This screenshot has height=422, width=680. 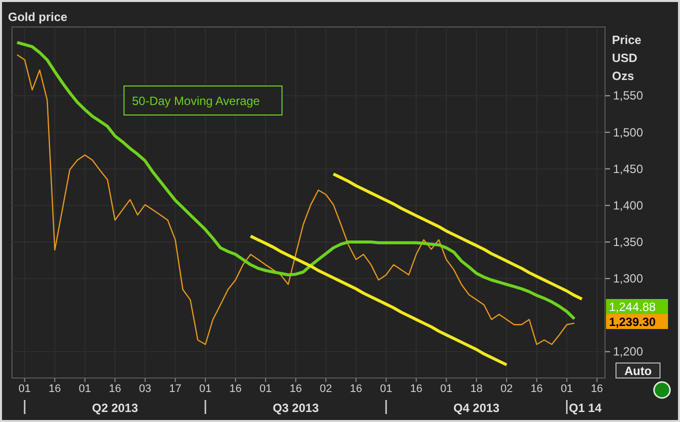 I want to click on status-icon, so click(x=662, y=390).